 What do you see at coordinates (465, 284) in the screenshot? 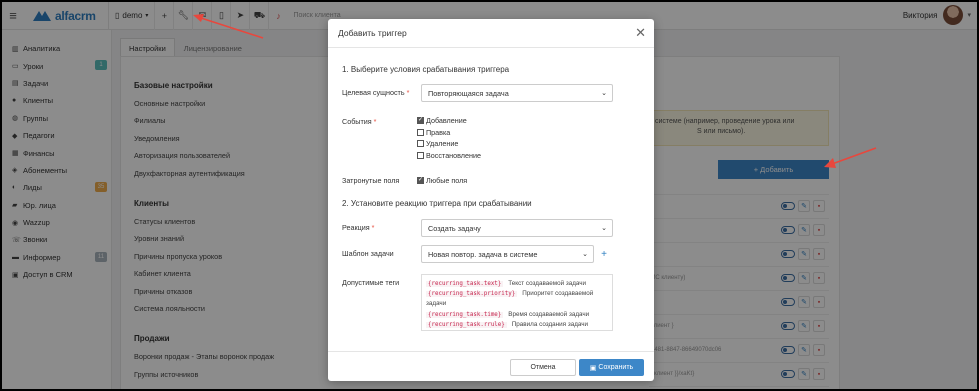
I see `tag-code: {recurring_task.text}` at bounding box center [465, 284].